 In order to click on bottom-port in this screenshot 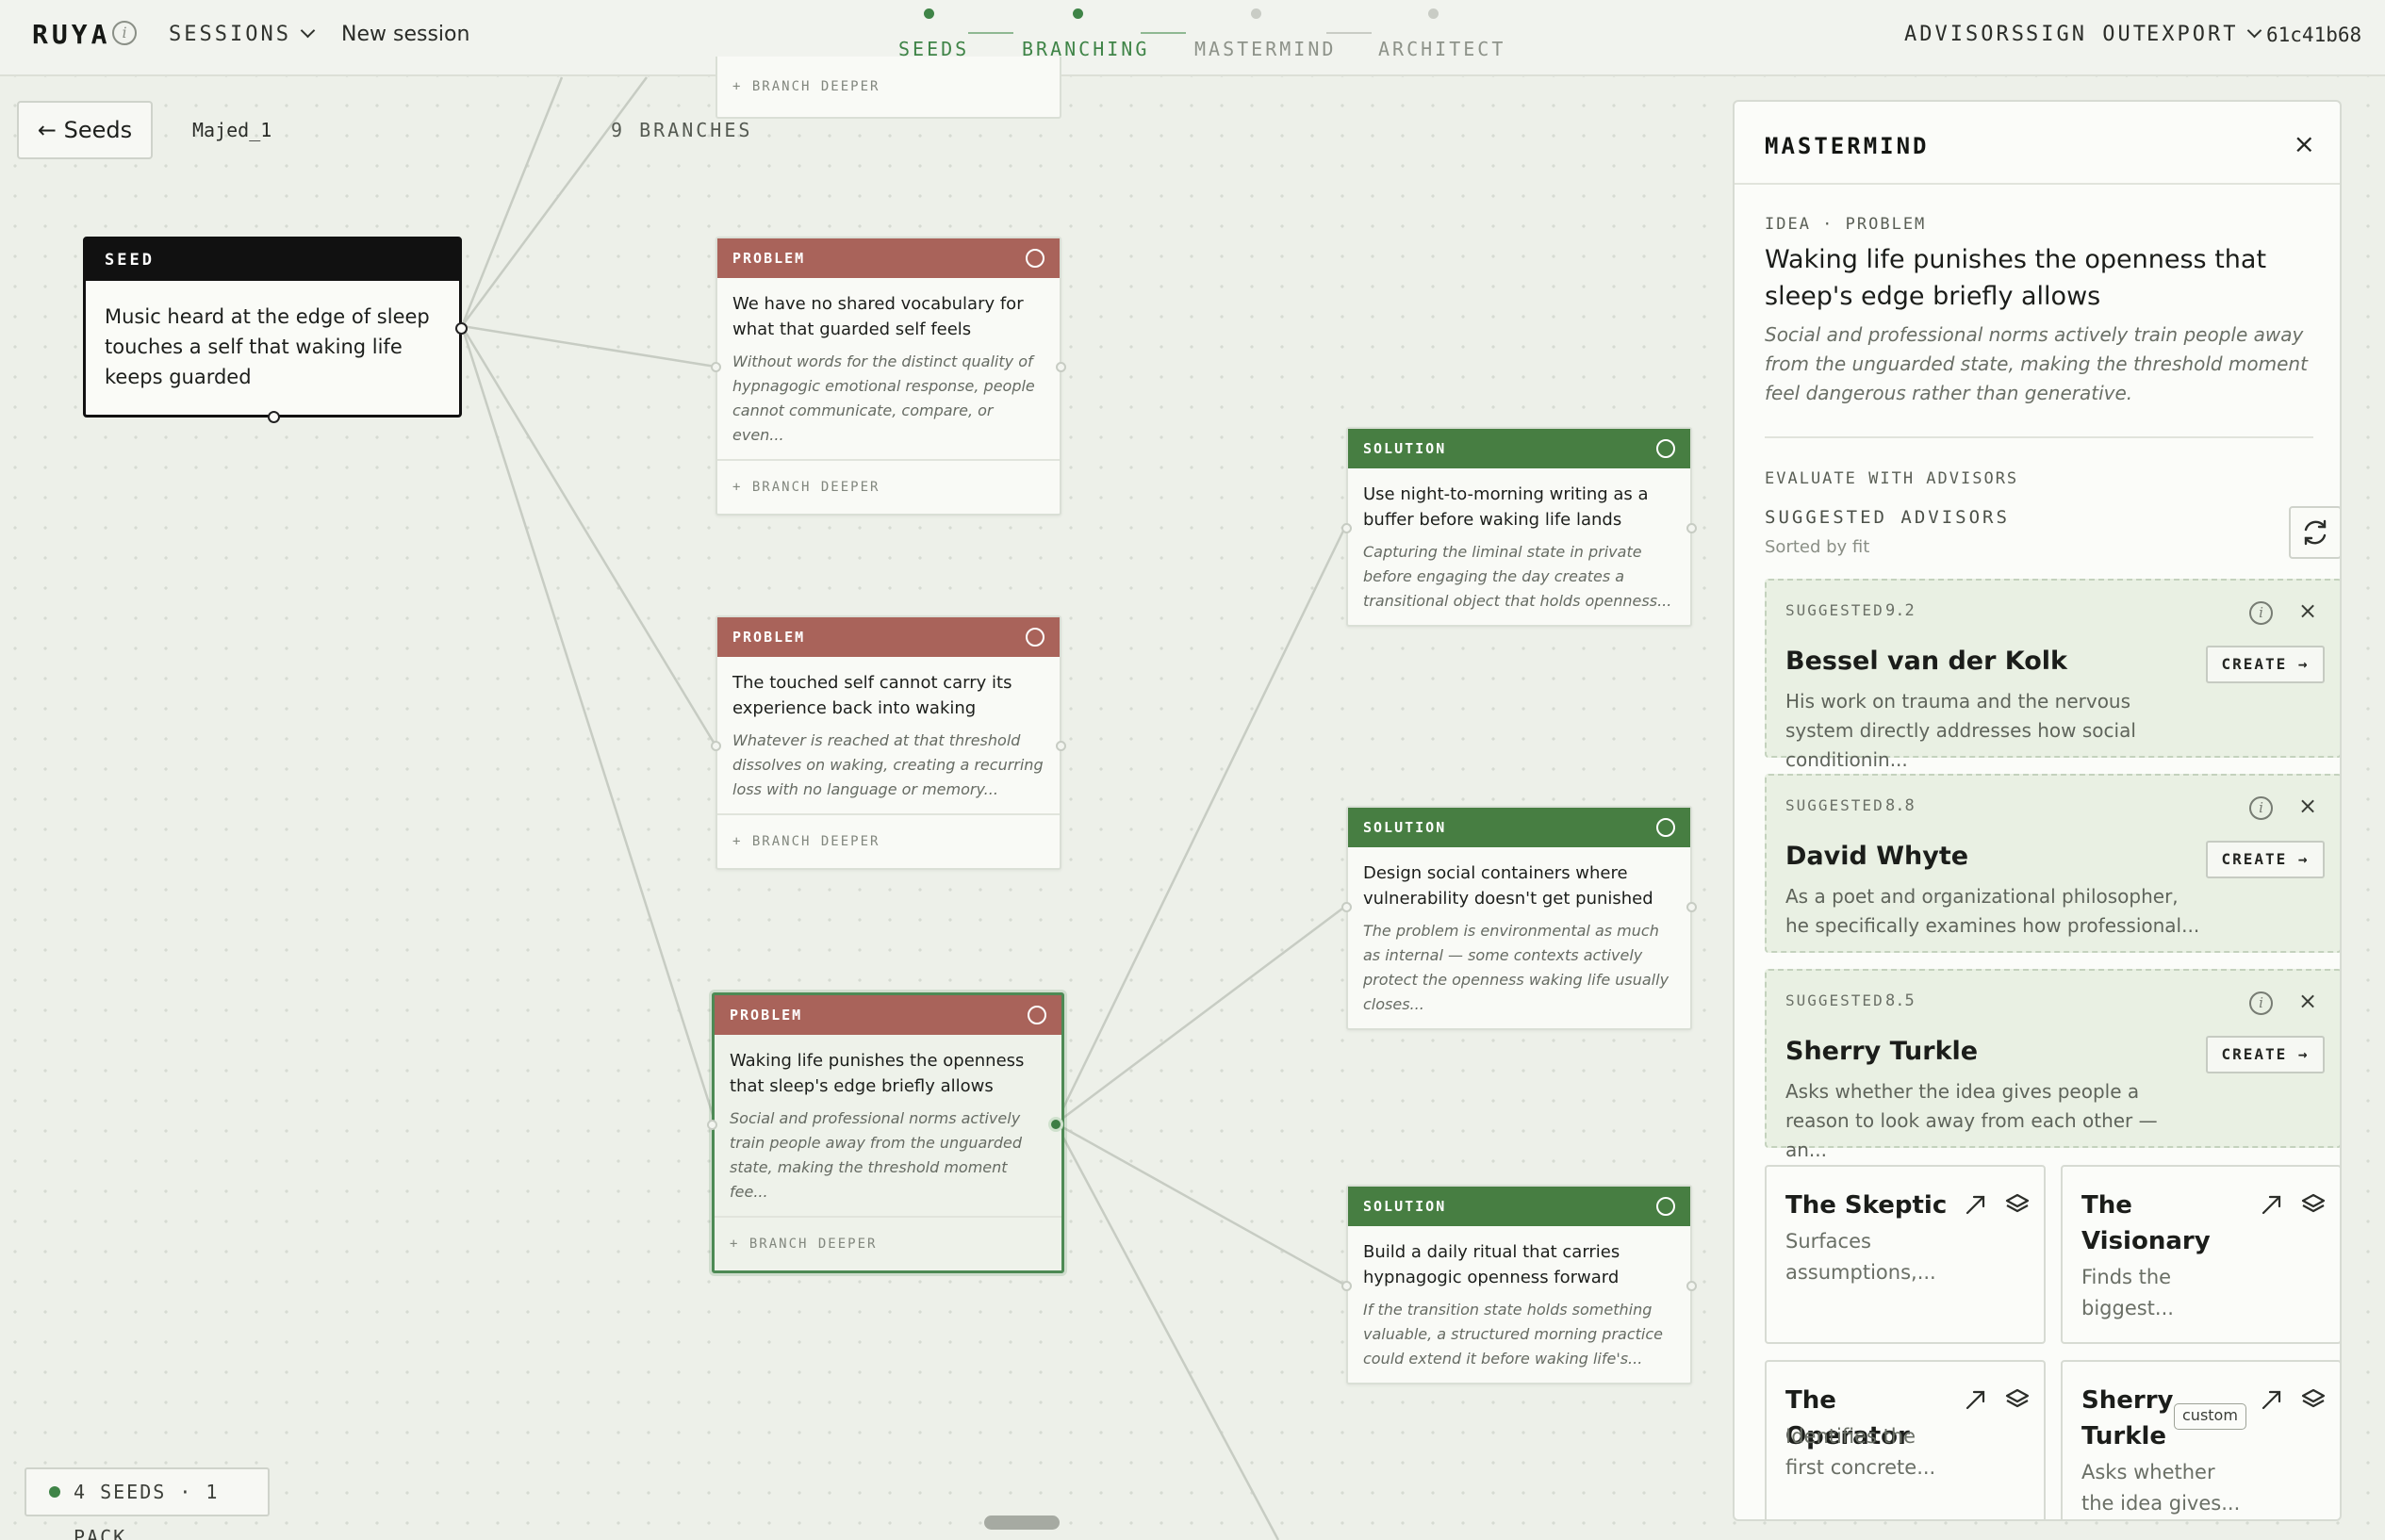, I will do `click(274, 417)`.